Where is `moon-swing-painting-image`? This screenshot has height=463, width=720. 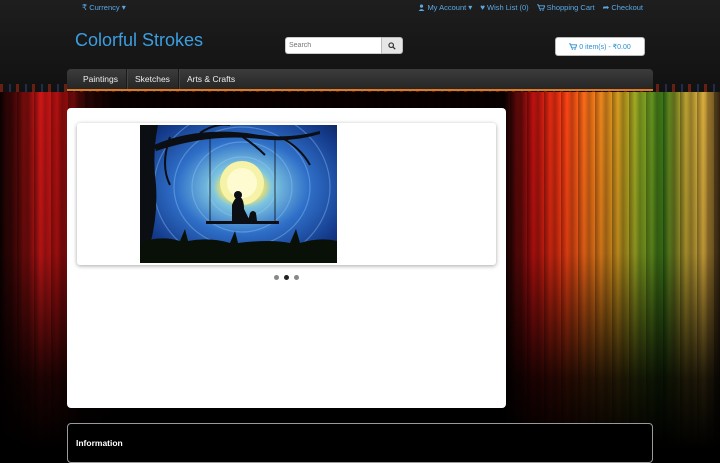
moon-swing-painting-image is located at coordinates (238, 194).